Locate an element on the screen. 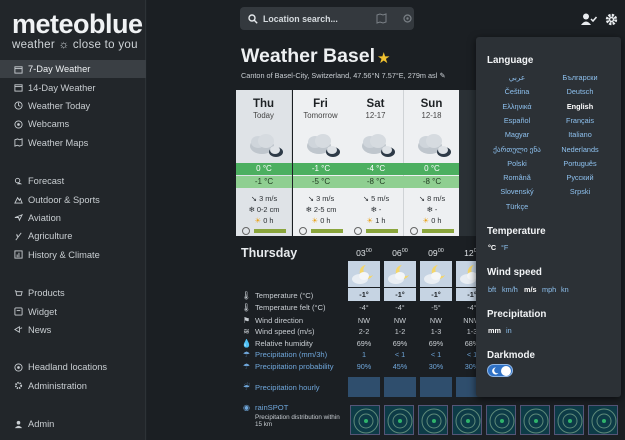 This screenshot has height=440, width=625. sidebar-item-weather-maps: Weather Maps is located at coordinates (73, 143).